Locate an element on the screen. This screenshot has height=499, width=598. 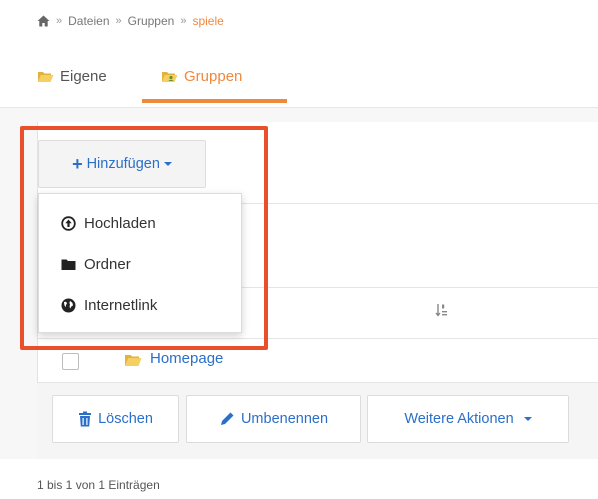
menu-item-link: Internetlink is located at coordinates (109, 305).